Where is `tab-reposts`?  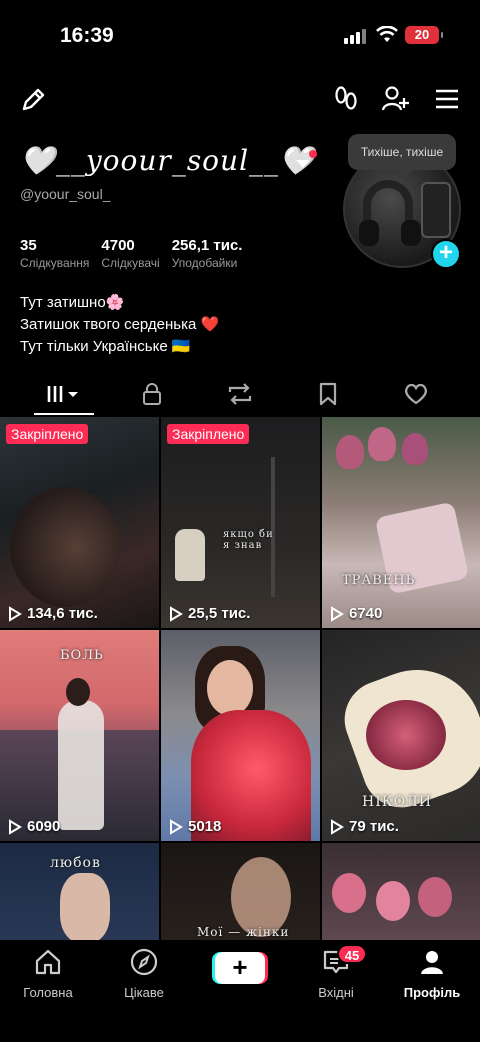
tab-reposts is located at coordinates (240, 394).